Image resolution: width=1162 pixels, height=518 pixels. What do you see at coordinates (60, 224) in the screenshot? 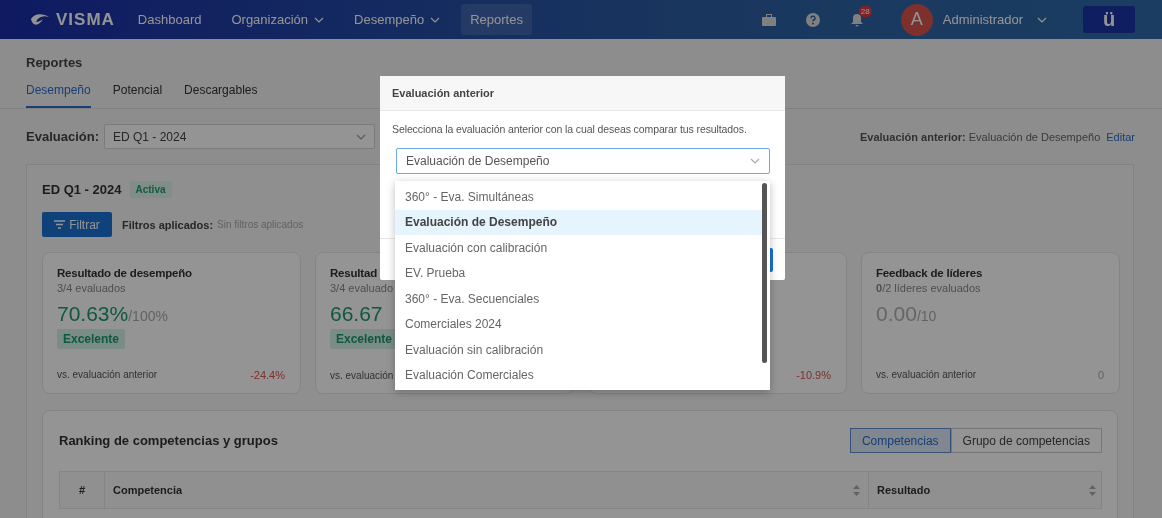
I see `filter-icon` at bounding box center [60, 224].